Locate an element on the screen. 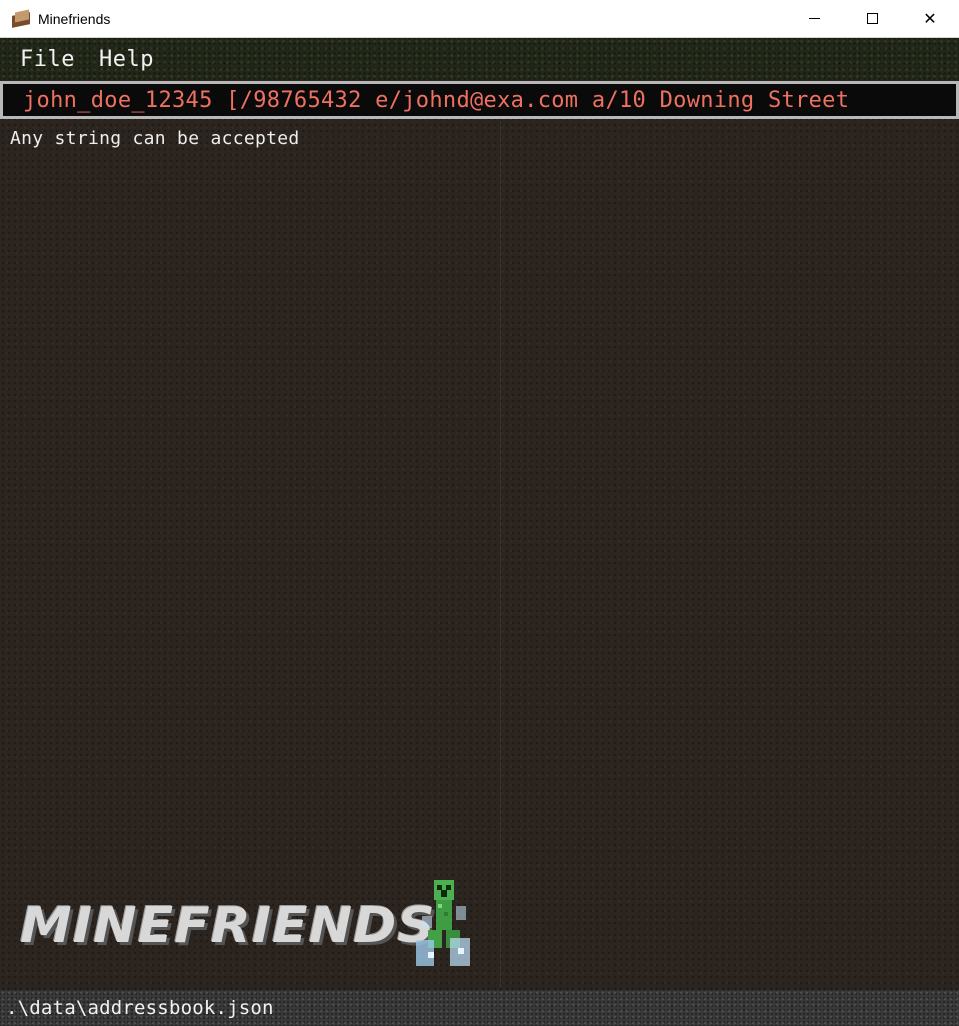 The width and height of the screenshot is (959, 1026). minimize-icon is located at coordinates (814, 18).